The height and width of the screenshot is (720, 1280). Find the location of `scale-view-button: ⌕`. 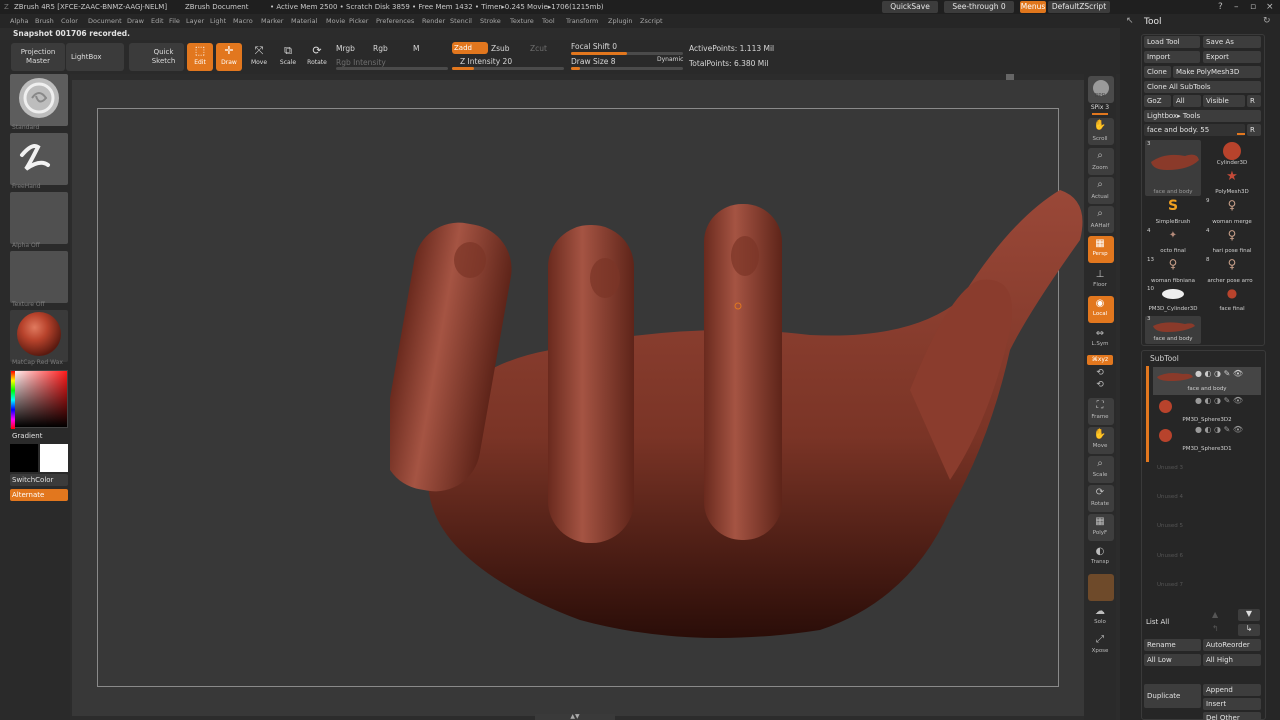

scale-view-button: ⌕ is located at coordinates (1101, 469).